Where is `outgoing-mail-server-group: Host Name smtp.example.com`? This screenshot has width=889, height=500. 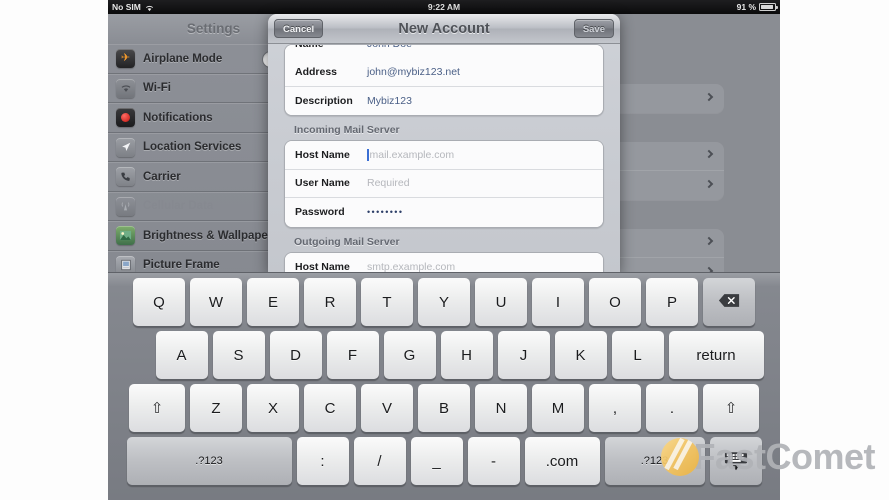
outgoing-mail-server-group: Host Name smtp.example.com is located at coordinates (444, 262).